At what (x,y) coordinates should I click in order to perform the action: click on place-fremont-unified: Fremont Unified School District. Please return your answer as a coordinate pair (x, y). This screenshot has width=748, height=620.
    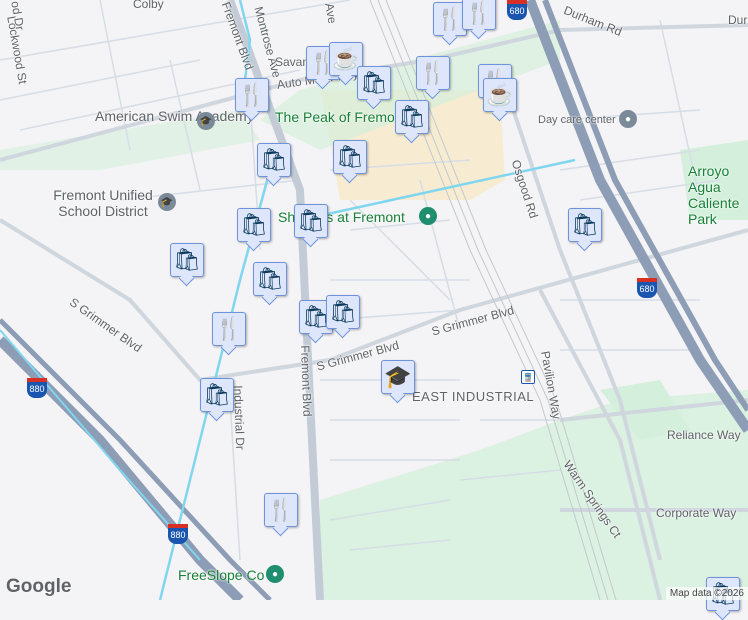
    Looking at the image, I should click on (103, 203).